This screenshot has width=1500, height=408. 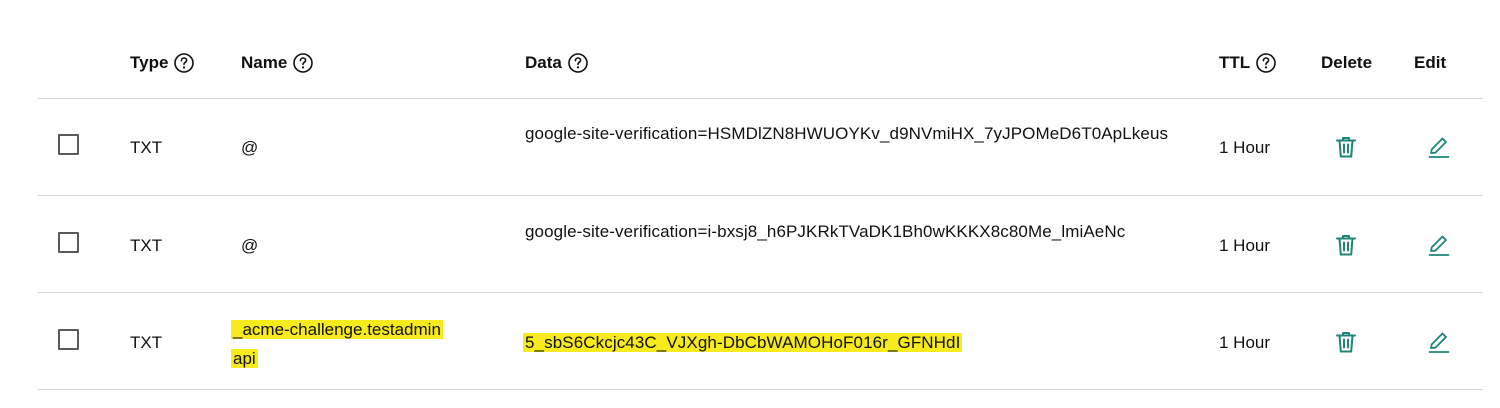 What do you see at coordinates (578, 63) in the screenshot?
I see `data-help-icon` at bounding box center [578, 63].